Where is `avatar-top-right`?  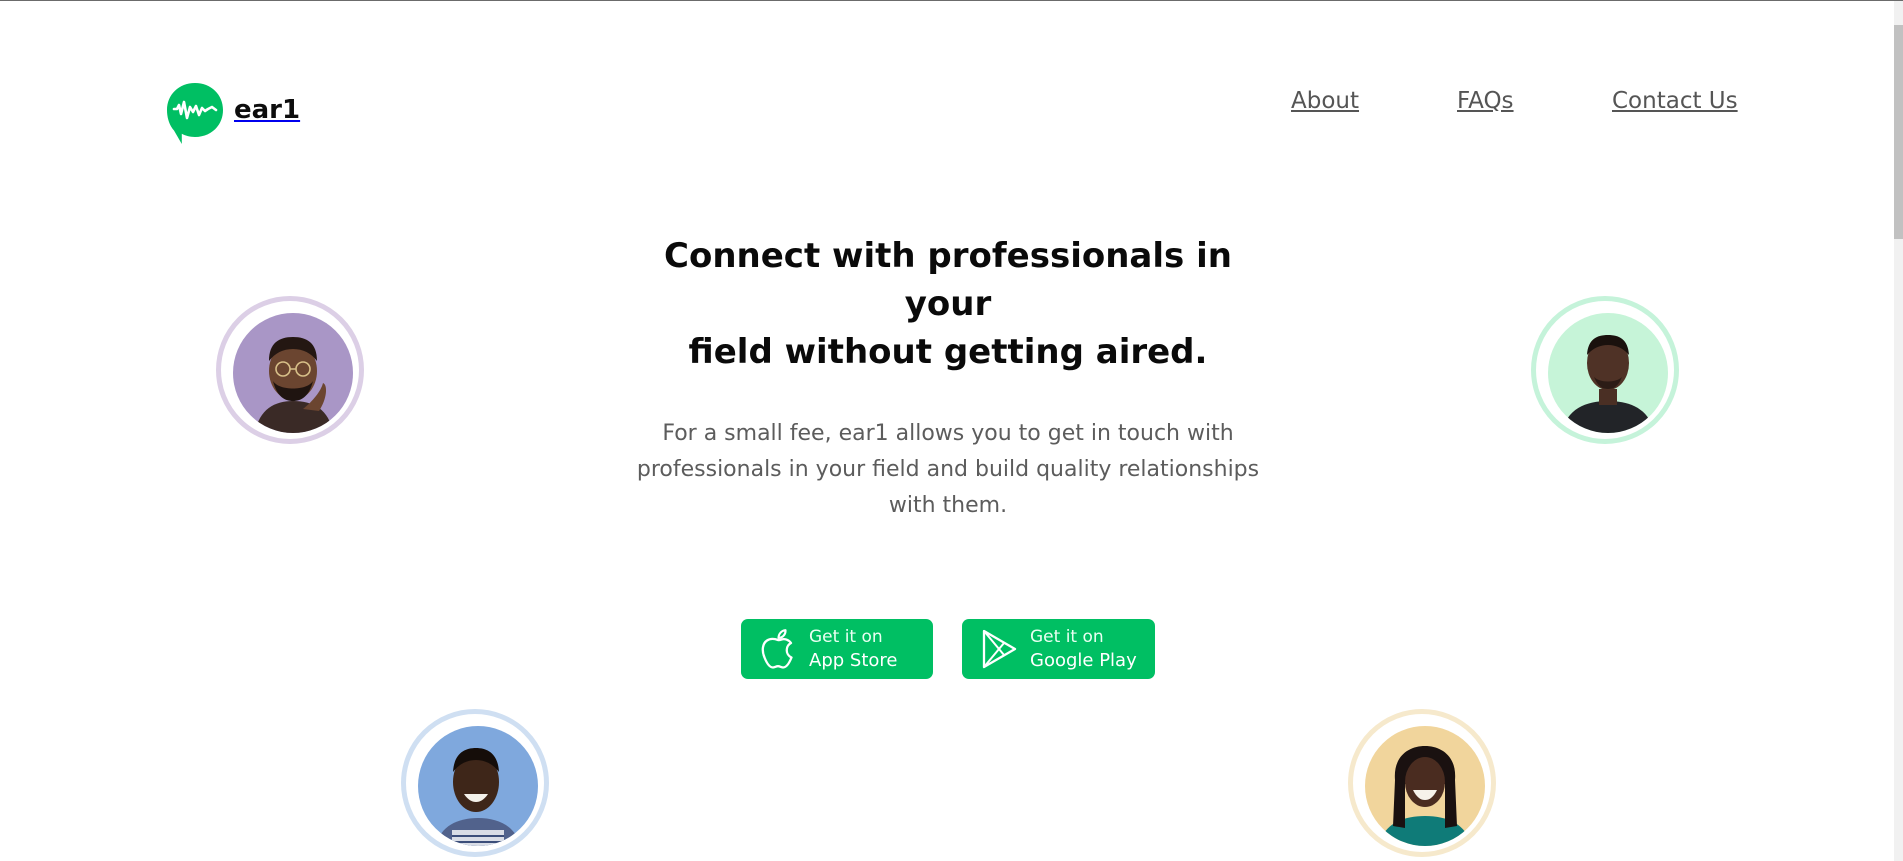 avatar-top-right is located at coordinates (1605, 370).